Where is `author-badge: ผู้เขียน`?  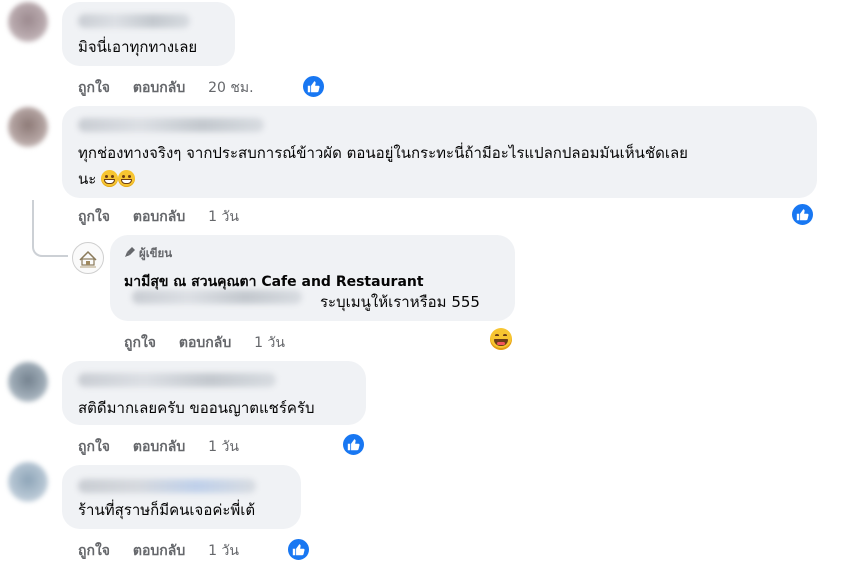 author-badge: ผู้เขียน is located at coordinates (148, 254).